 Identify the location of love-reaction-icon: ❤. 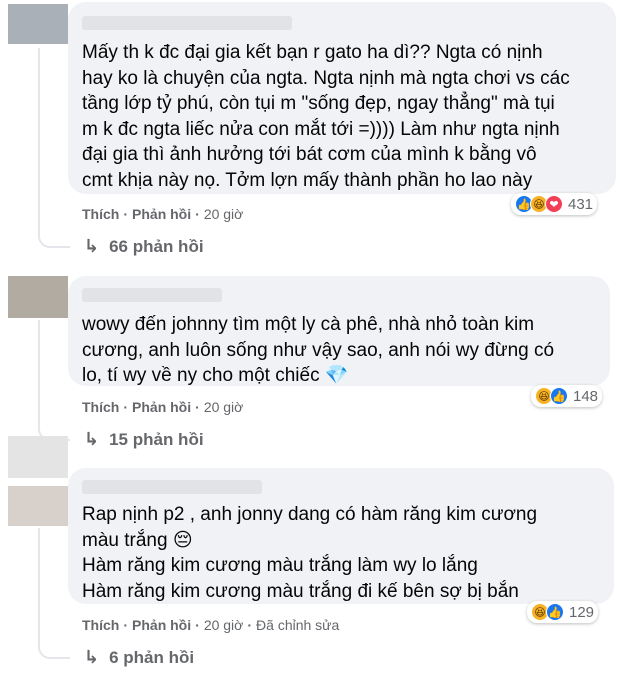
(554, 204).